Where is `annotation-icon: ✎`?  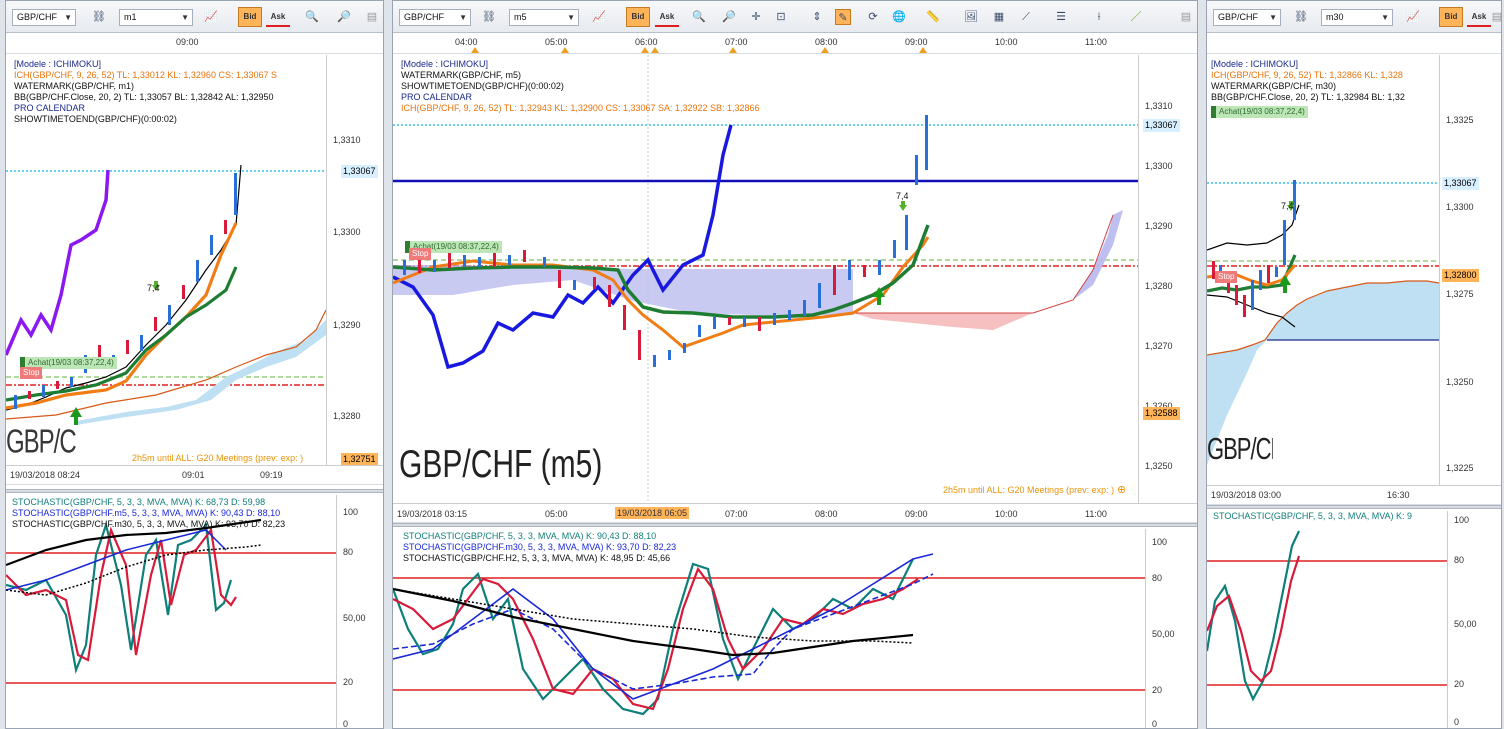
annotation-icon: ✎ is located at coordinates (843, 17).